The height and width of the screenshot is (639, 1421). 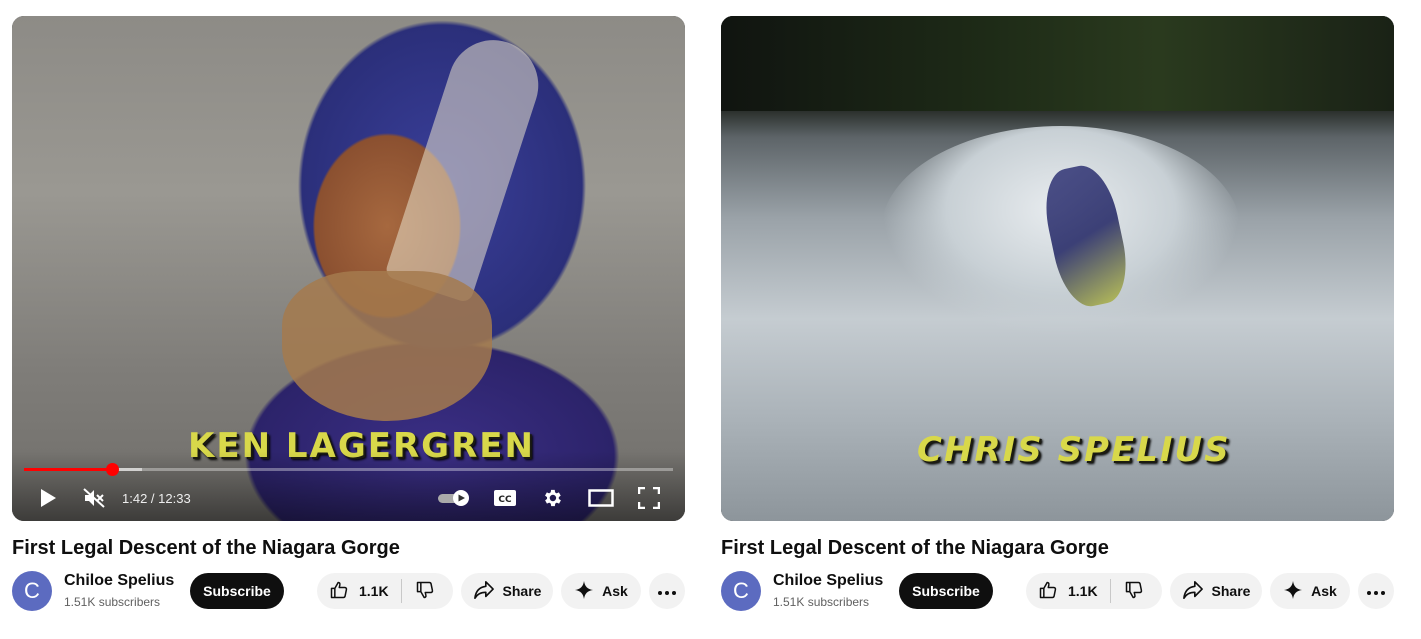 I want to click on svg-text: CC, so click(x=505, y=500).